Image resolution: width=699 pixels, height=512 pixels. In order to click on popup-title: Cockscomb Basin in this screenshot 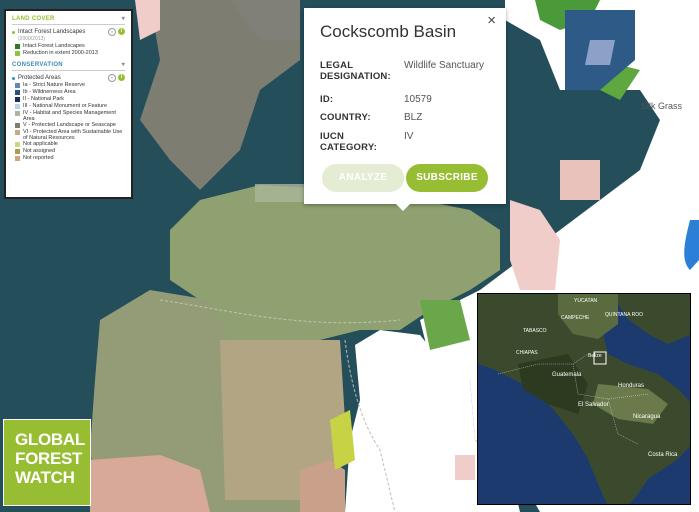, I will do `click(388, 31)`.